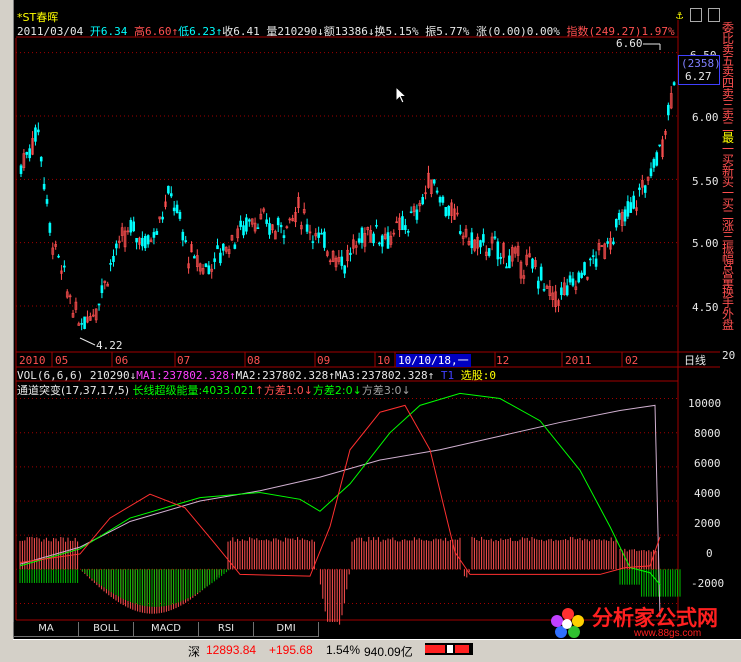 The width and height of the screenshot is (741, 662). I want to click on site-logo: 分析家公式网 www.88gs.com, so click(644, 622).